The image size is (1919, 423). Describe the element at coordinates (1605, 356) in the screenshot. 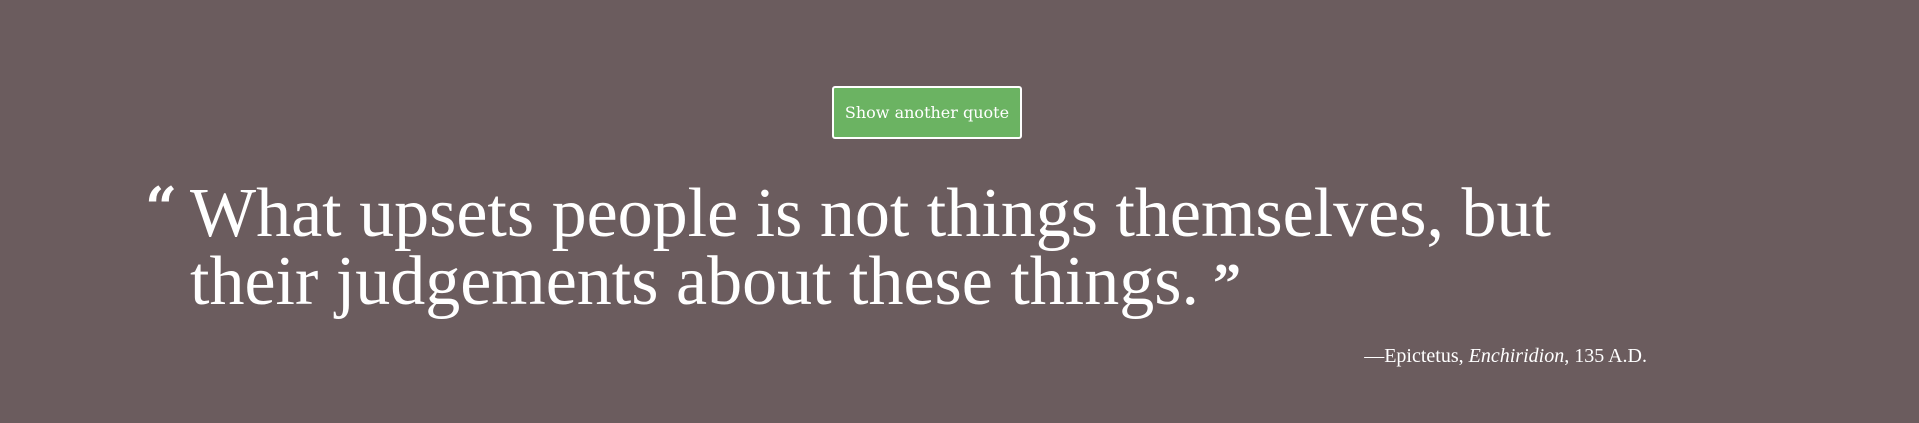

I see `citation-date: , 135 A.D.` at that location.